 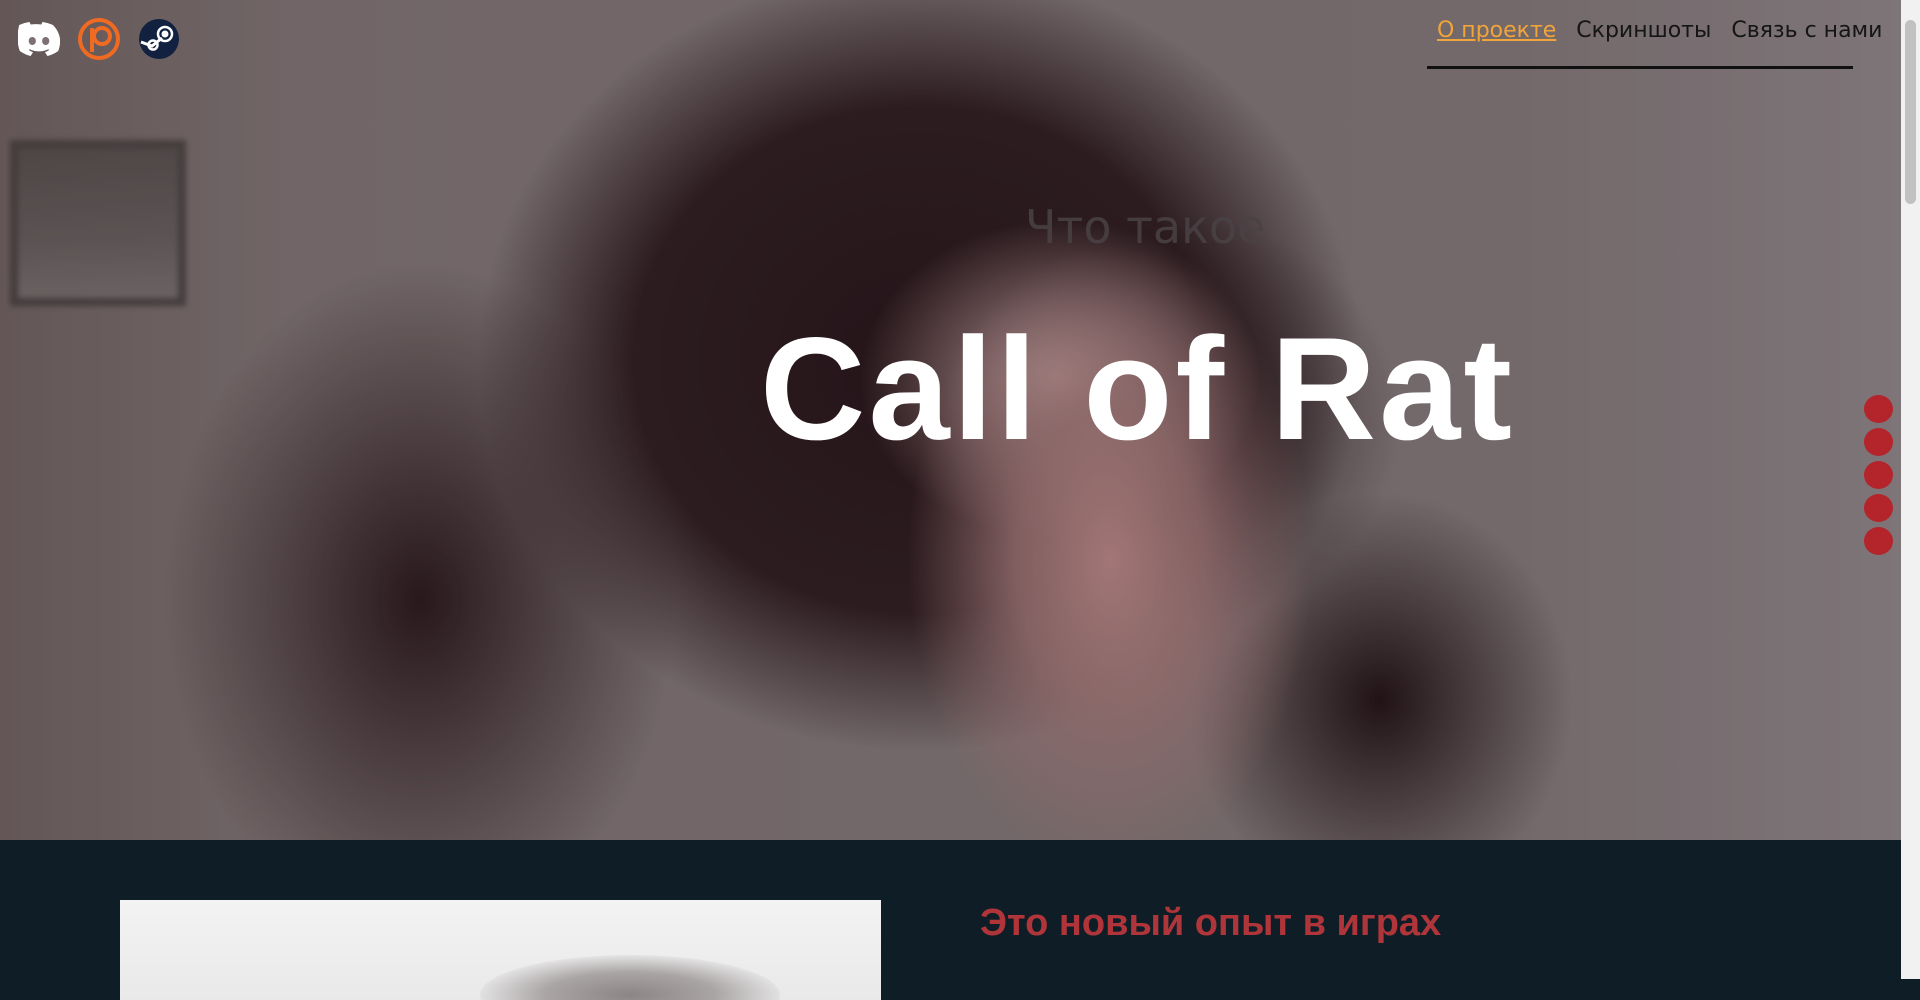 What do you see at coordinates (1910, 489) in the screenshot?
I see `page-scrollbar` at bounding box center [1910, 489].